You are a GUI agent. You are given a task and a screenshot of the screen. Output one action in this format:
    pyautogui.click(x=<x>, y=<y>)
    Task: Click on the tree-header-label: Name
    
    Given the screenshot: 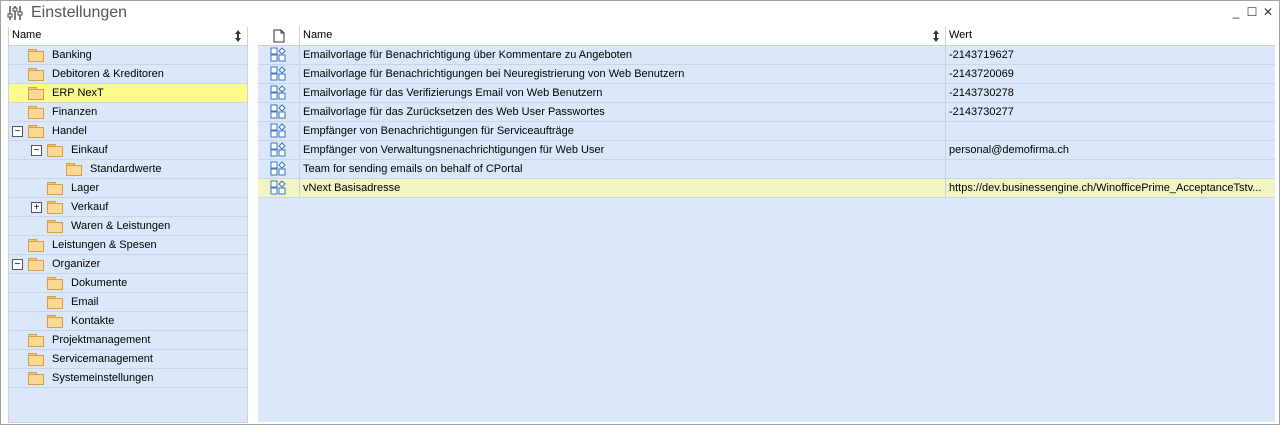 What is the action you would take?
    pyautogui.click(x=27, y=35)
    